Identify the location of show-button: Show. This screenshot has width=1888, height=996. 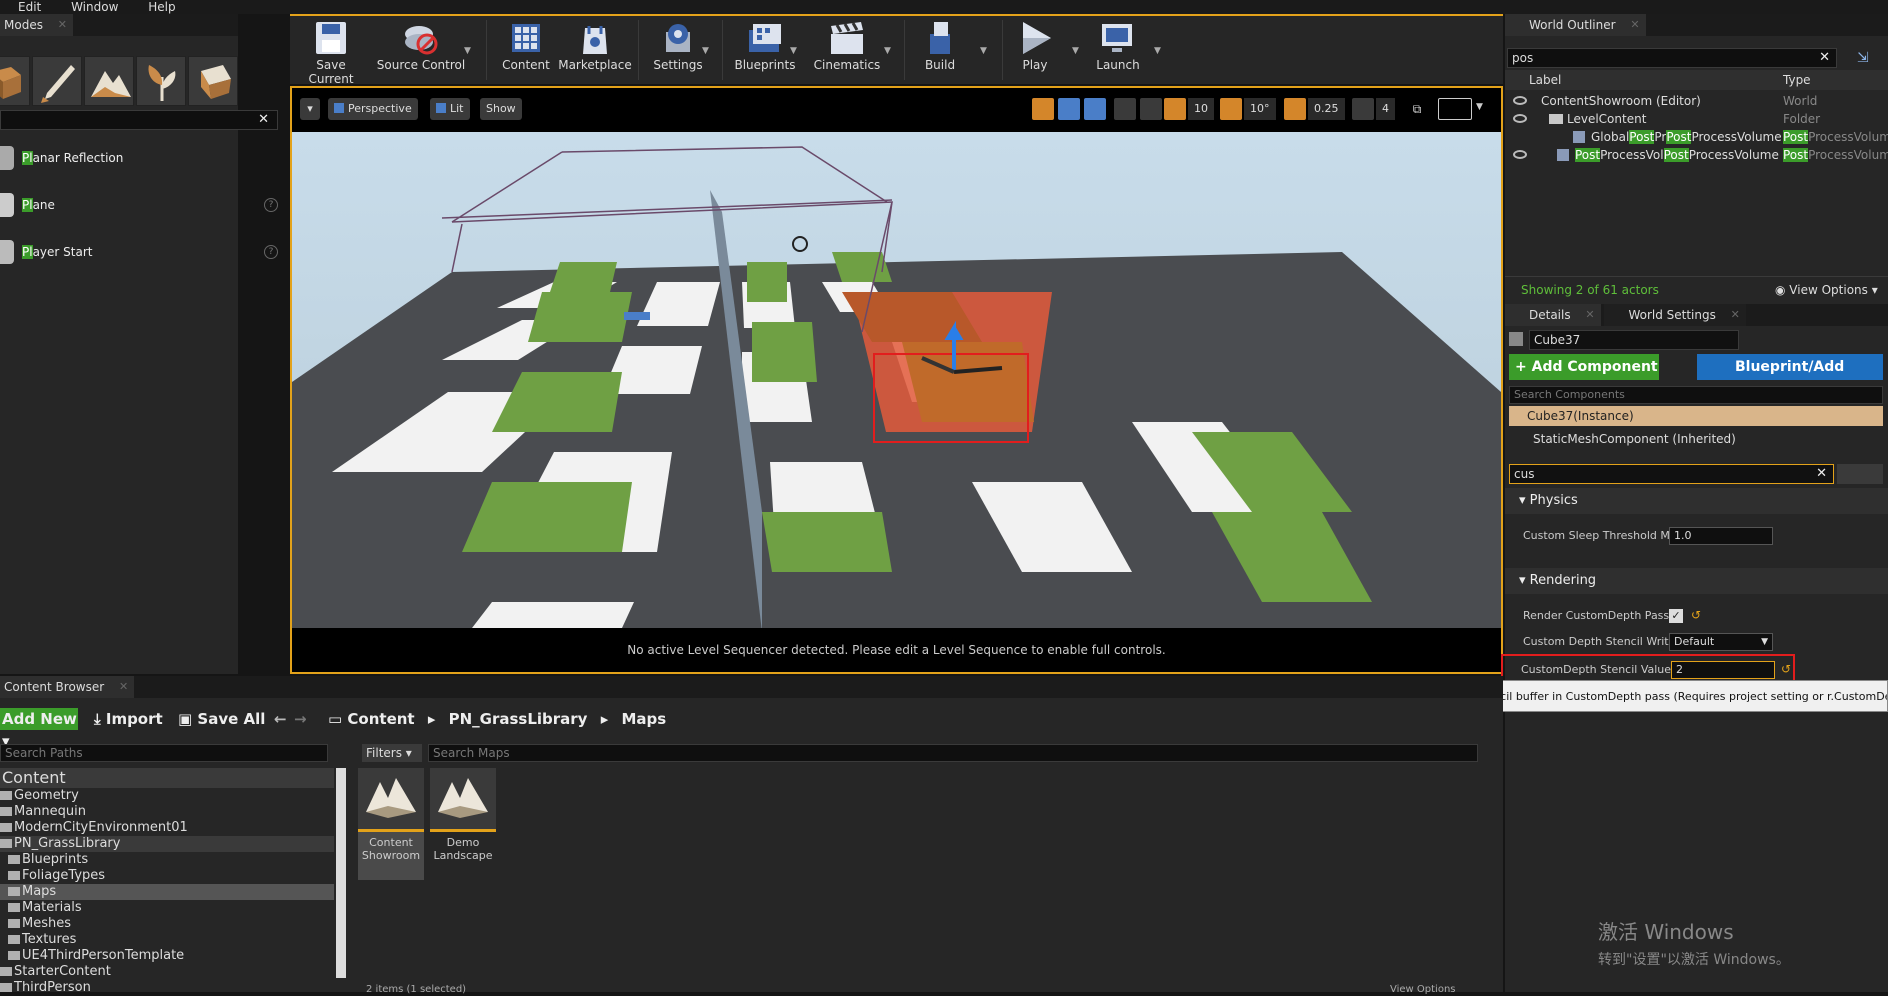
(501, 109).